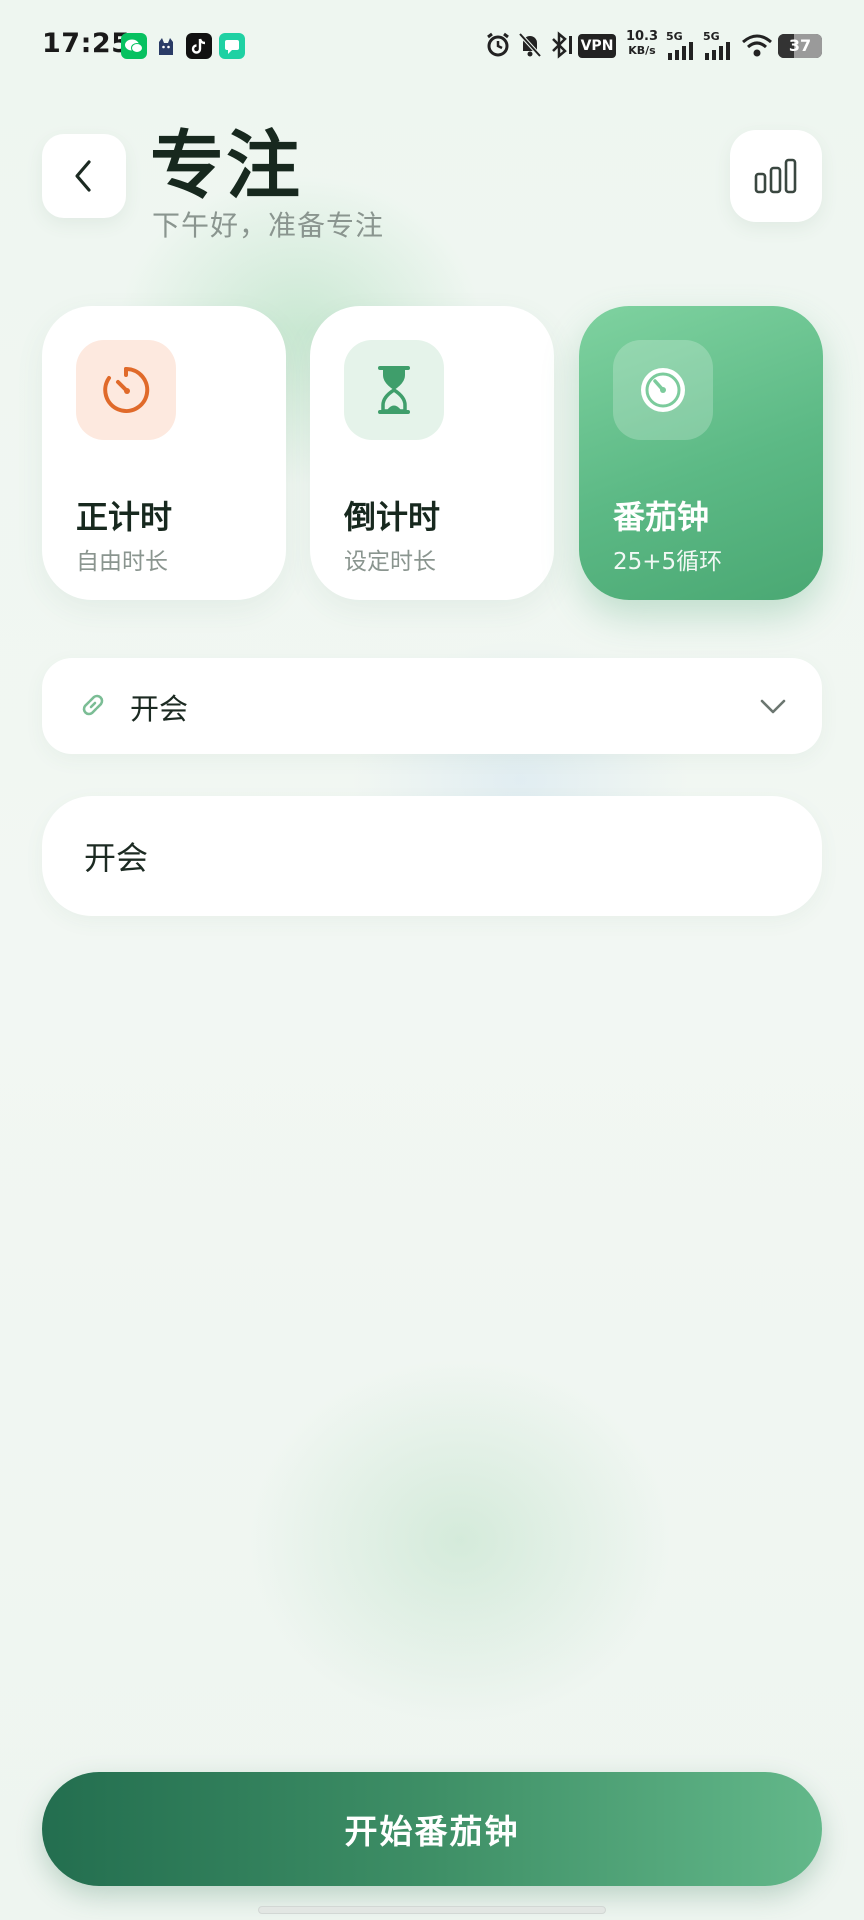  I want to click on wifi-icon, so click(757, 45).